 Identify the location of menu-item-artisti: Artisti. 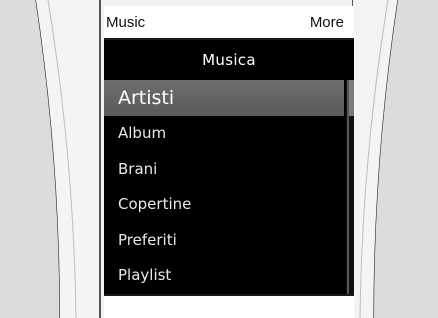
(224, 98).